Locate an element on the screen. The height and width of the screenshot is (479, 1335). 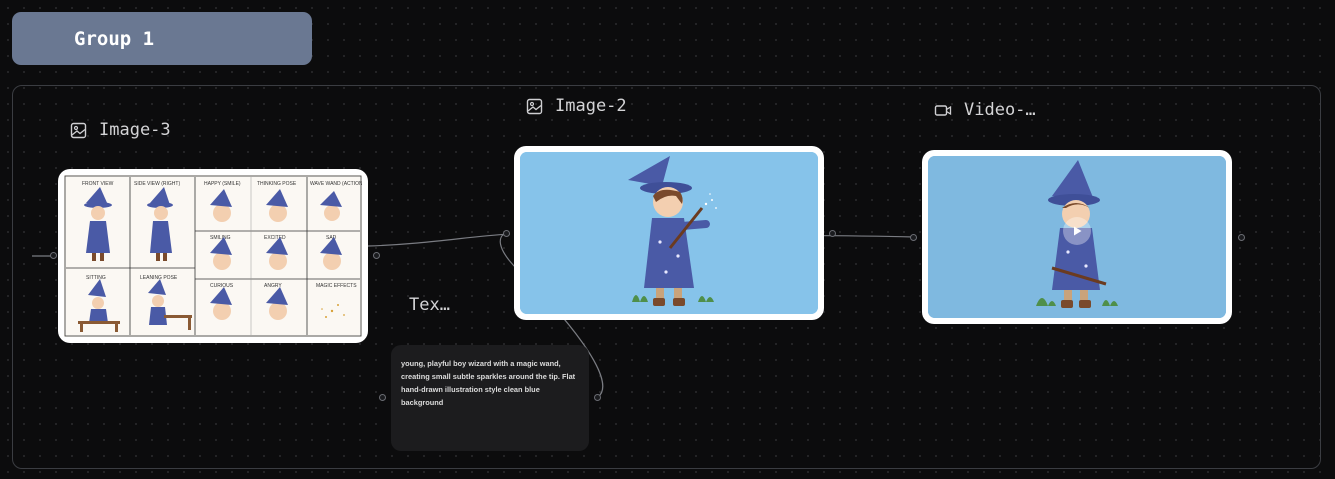
node-label-image2: Image-2 is located at coordinates (576, 106).